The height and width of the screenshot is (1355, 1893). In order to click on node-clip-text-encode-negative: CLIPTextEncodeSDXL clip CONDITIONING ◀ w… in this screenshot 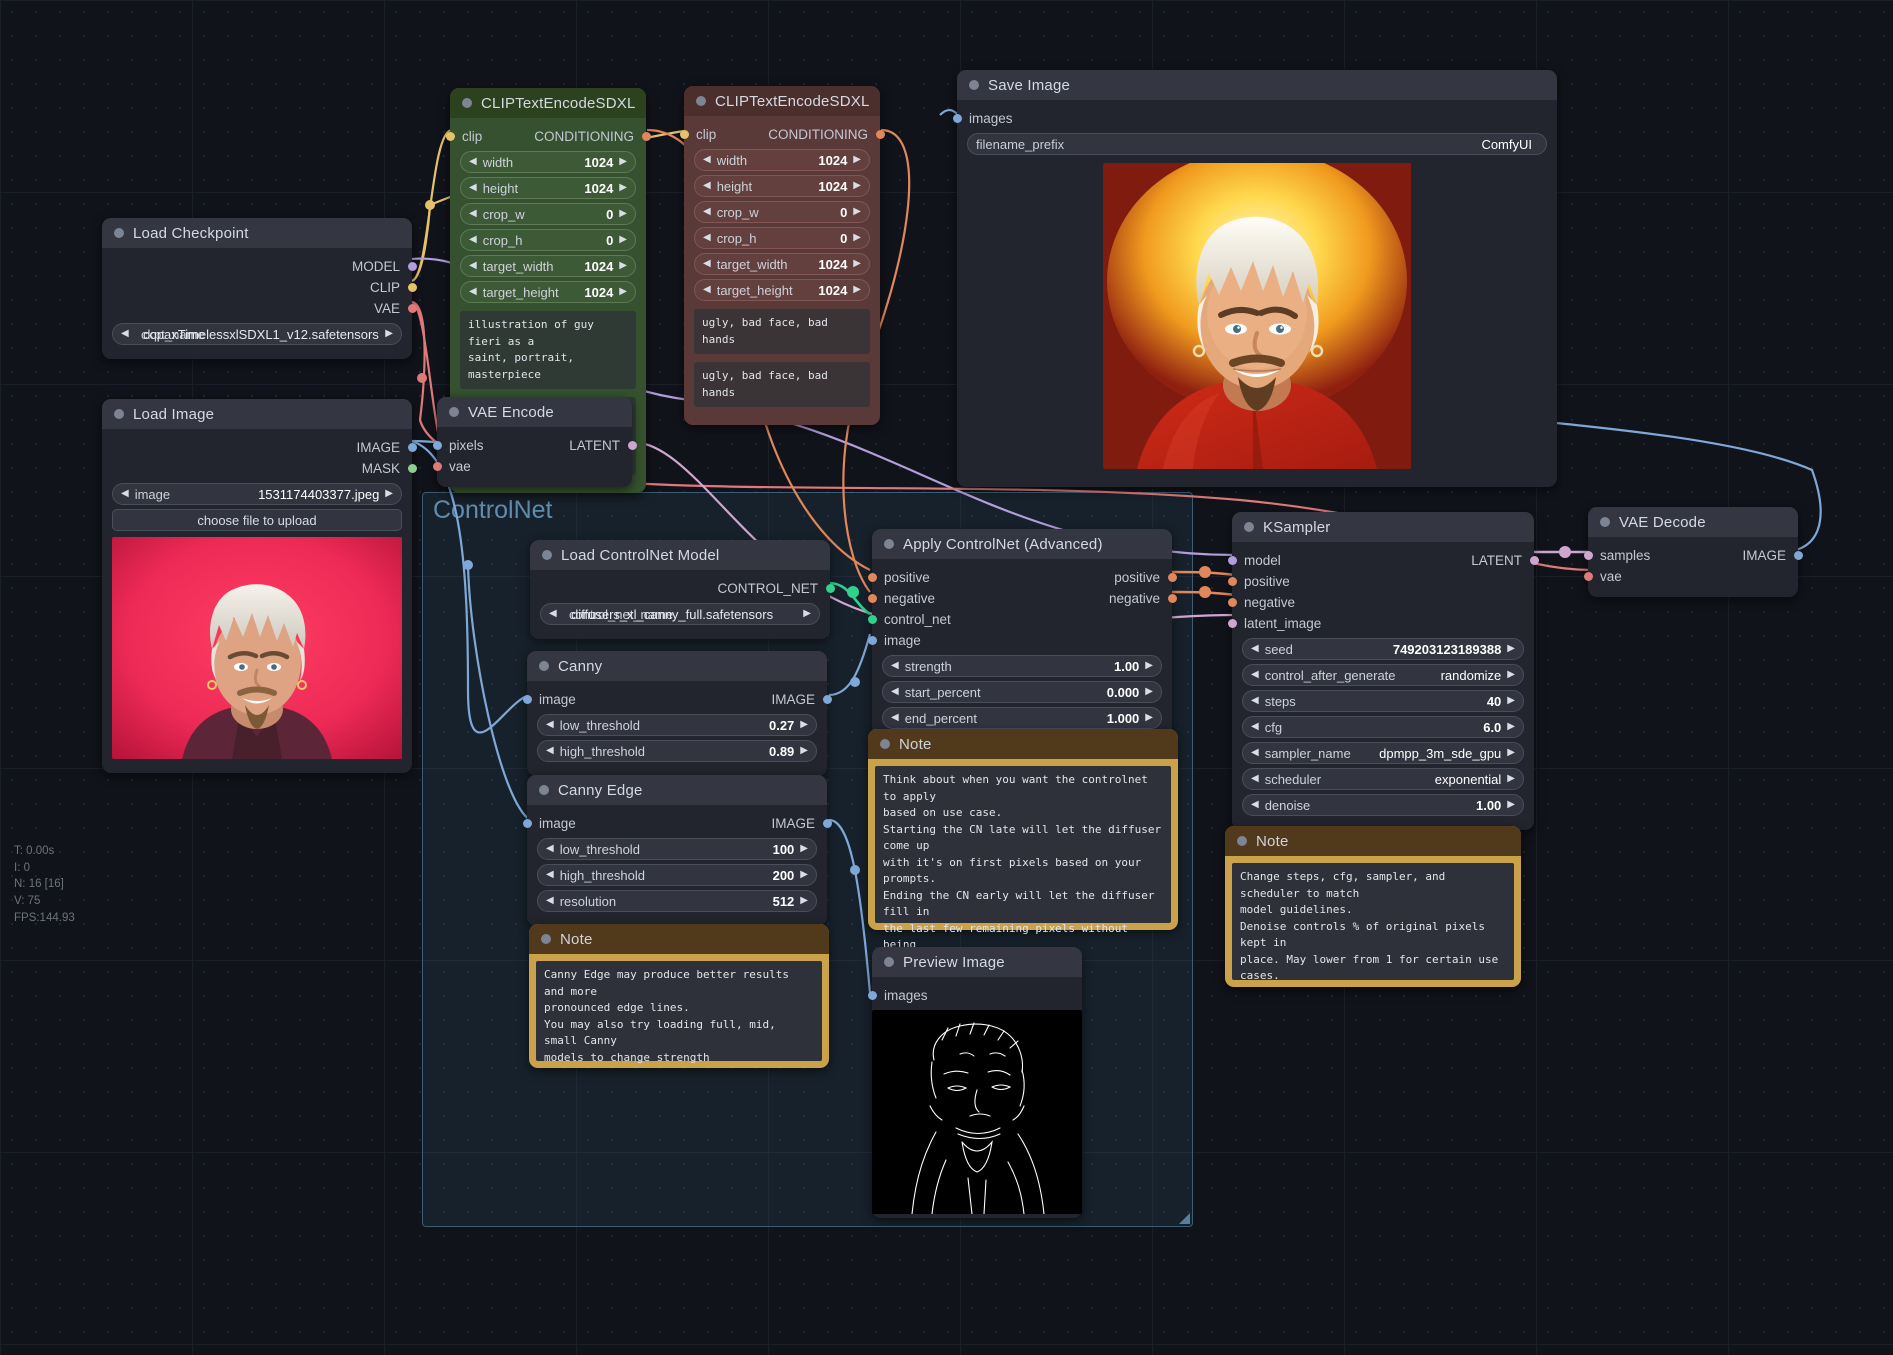, I will do `click(782, 255)`.